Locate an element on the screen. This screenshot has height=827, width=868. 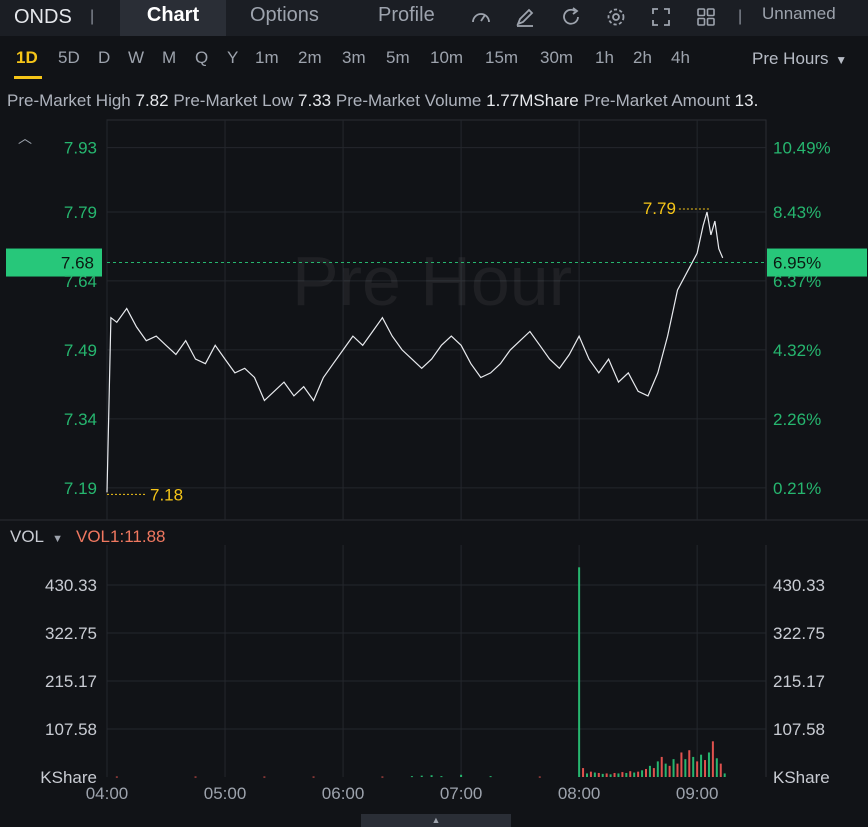
expand-panel-handle: ▲ is located at coordinates (436, 820).